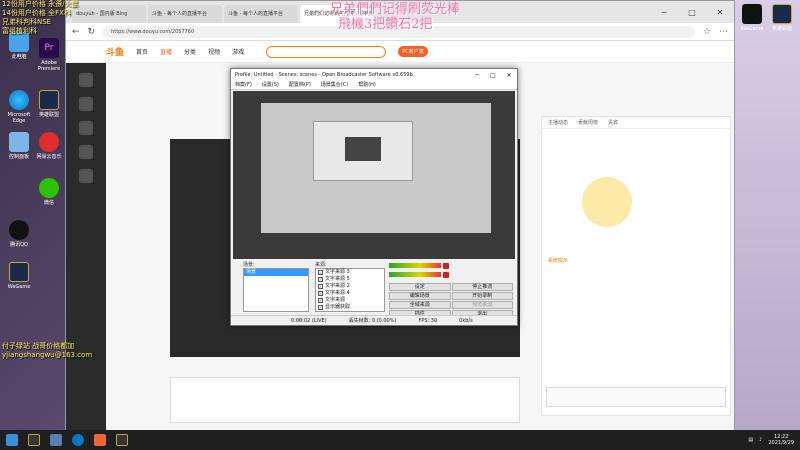 This screenshot has width=800, height=450. What do you see at coordinates (350, 307) in the screenshot?
I see `source-item: ✓ 显示器获取` at bounding box center [350, 307].